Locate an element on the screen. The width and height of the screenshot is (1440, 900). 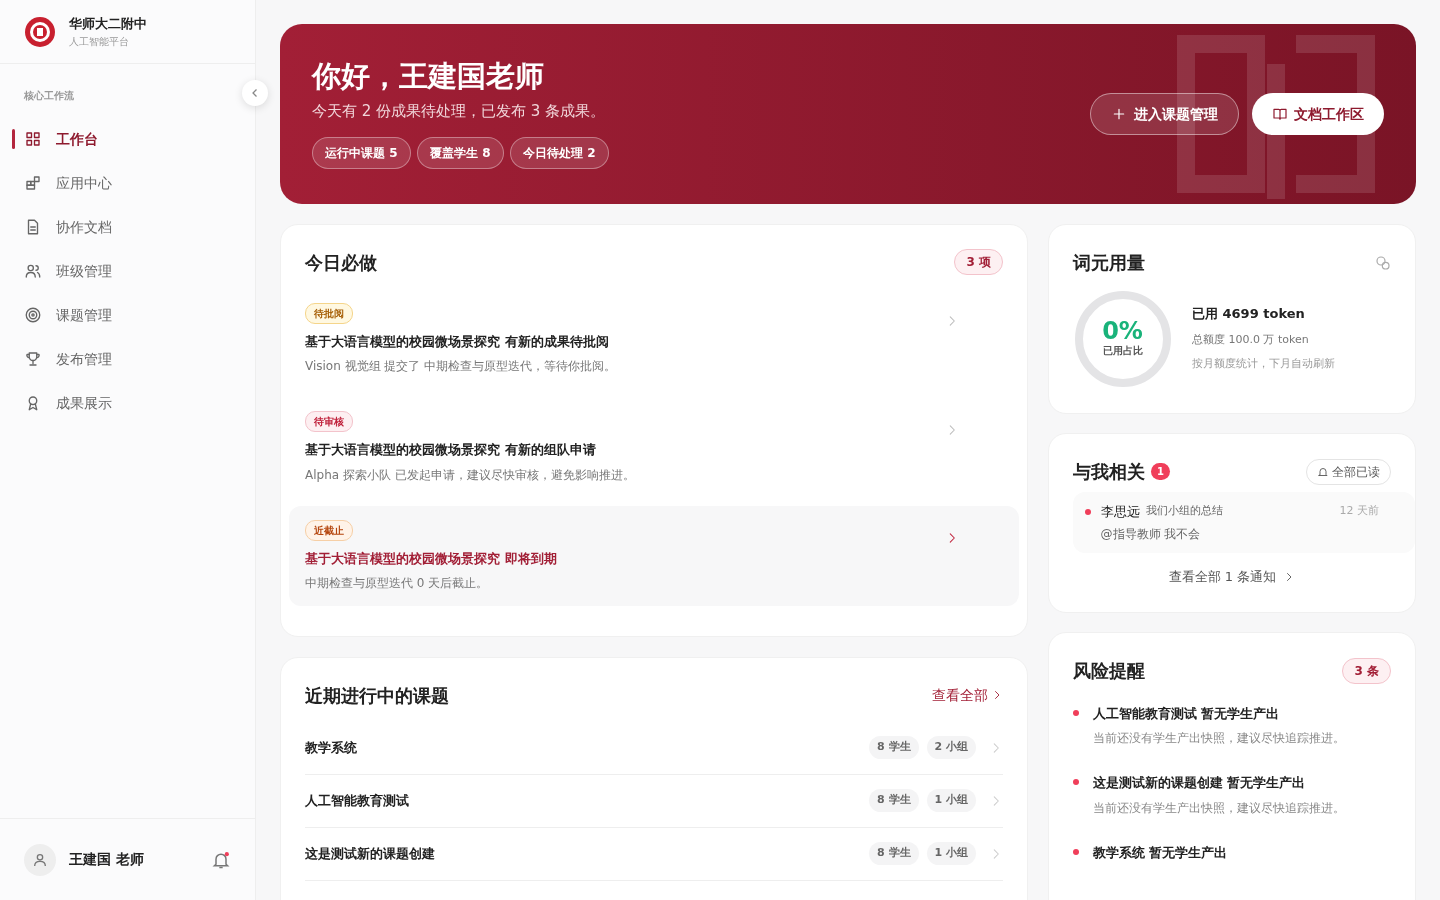
task-item: 待审核 基于大语言模型的校园微场景探究 有新的组队申请 Alpha 探索小队 已发起申请，建议尽快审核，避免影响推进。 is located at coordinates (654, 447).